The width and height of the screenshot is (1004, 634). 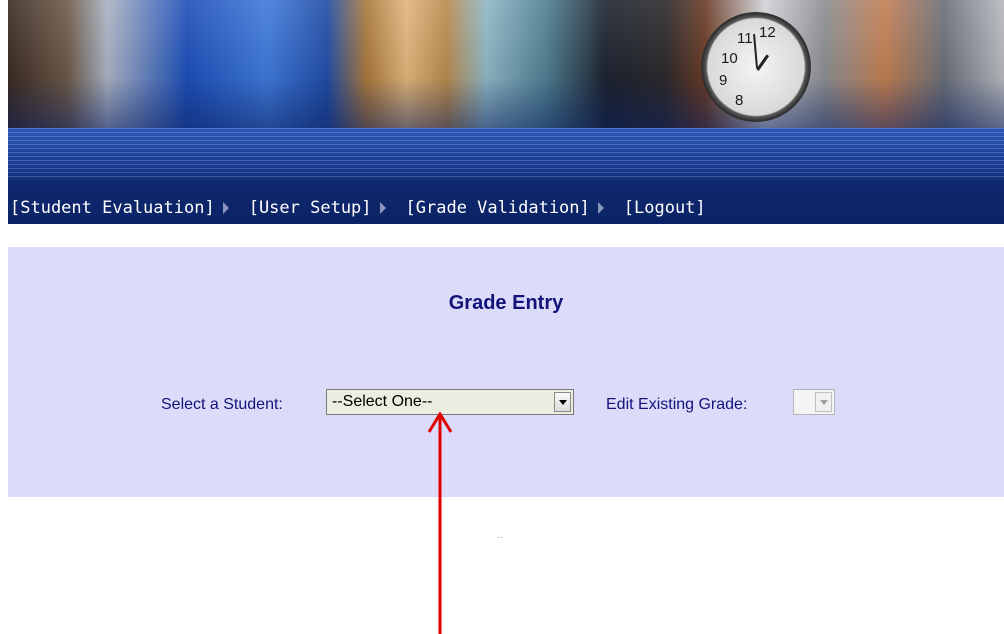 I want to click on clock-number: 10, so click(x=729, y=58).